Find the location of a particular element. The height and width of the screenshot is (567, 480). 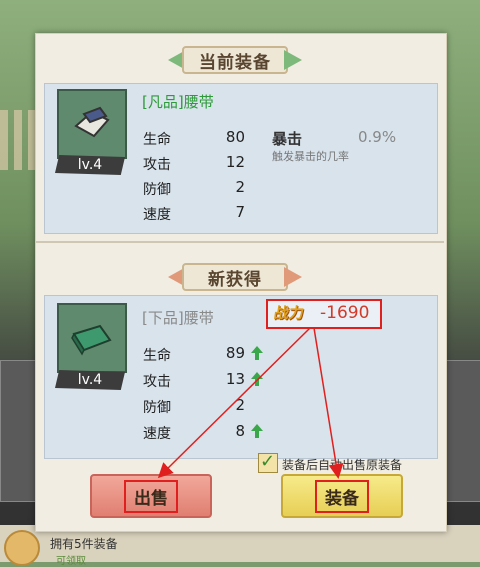

owned-count: 拥有5件装备 is located at coordinates (84, 544).